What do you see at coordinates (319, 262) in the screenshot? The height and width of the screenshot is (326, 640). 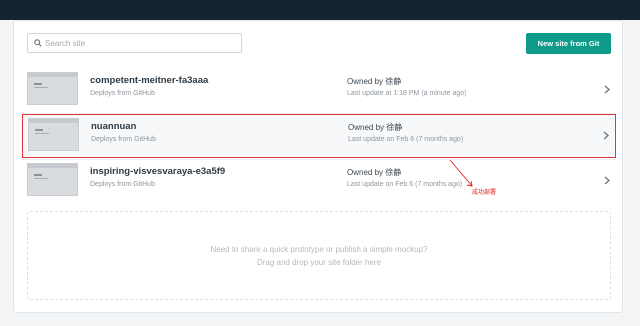 I see `dropzone-instruction: Drag and drop your site folder here` at bounding box center [319, 262].